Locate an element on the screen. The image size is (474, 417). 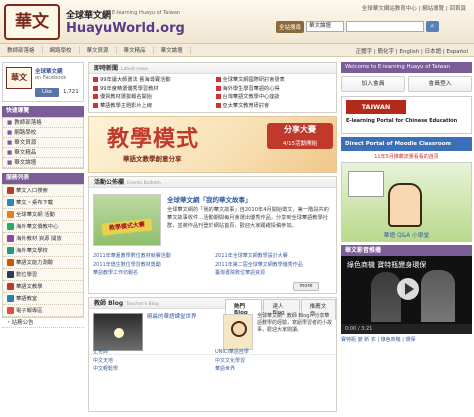
blog-link: 中文輕鬆學 is located at coordinates (152, 369).